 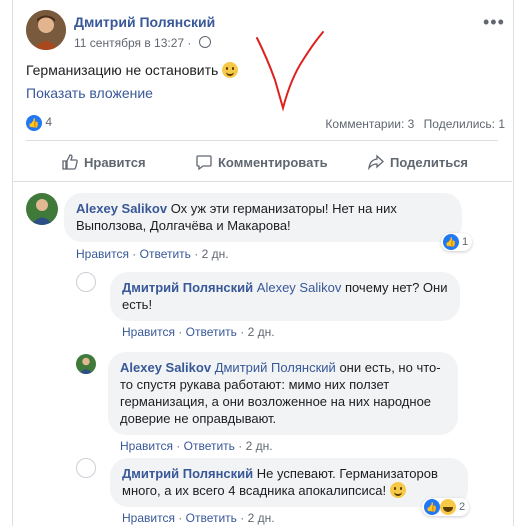 What do you see at coordinates (102, 254) in the screenshot?
I see `comment-like-link: Нравится` at bounding box center [102, 254].